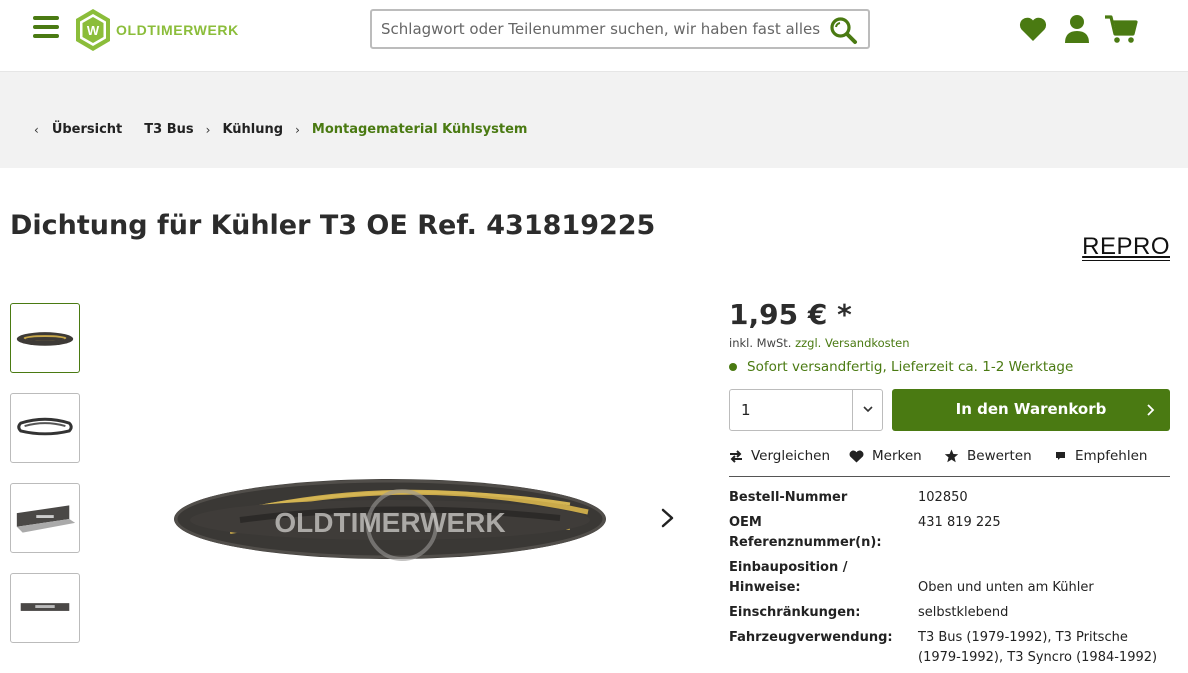 The width and height of the screenshot is (1188, 673). I want to click on logo-mark-icon: W, so click(93, 30).